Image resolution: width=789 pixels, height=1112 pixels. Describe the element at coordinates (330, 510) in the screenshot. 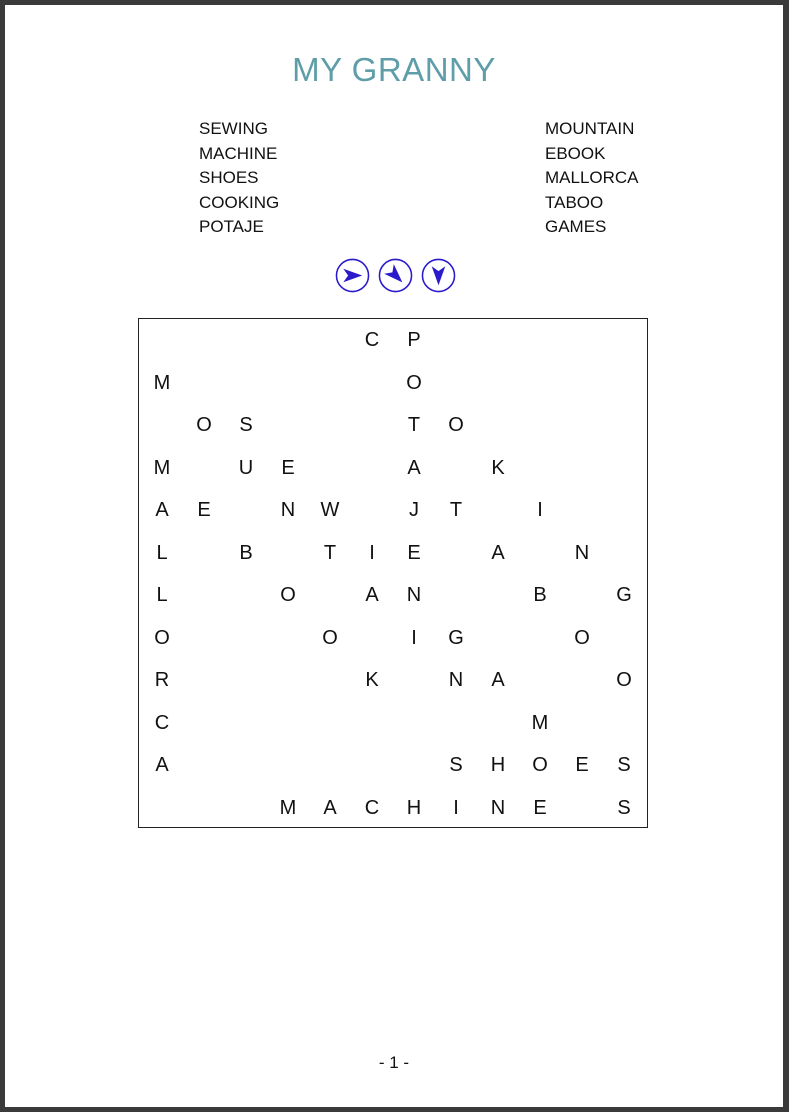

I see `grid-cell: W` at that location.